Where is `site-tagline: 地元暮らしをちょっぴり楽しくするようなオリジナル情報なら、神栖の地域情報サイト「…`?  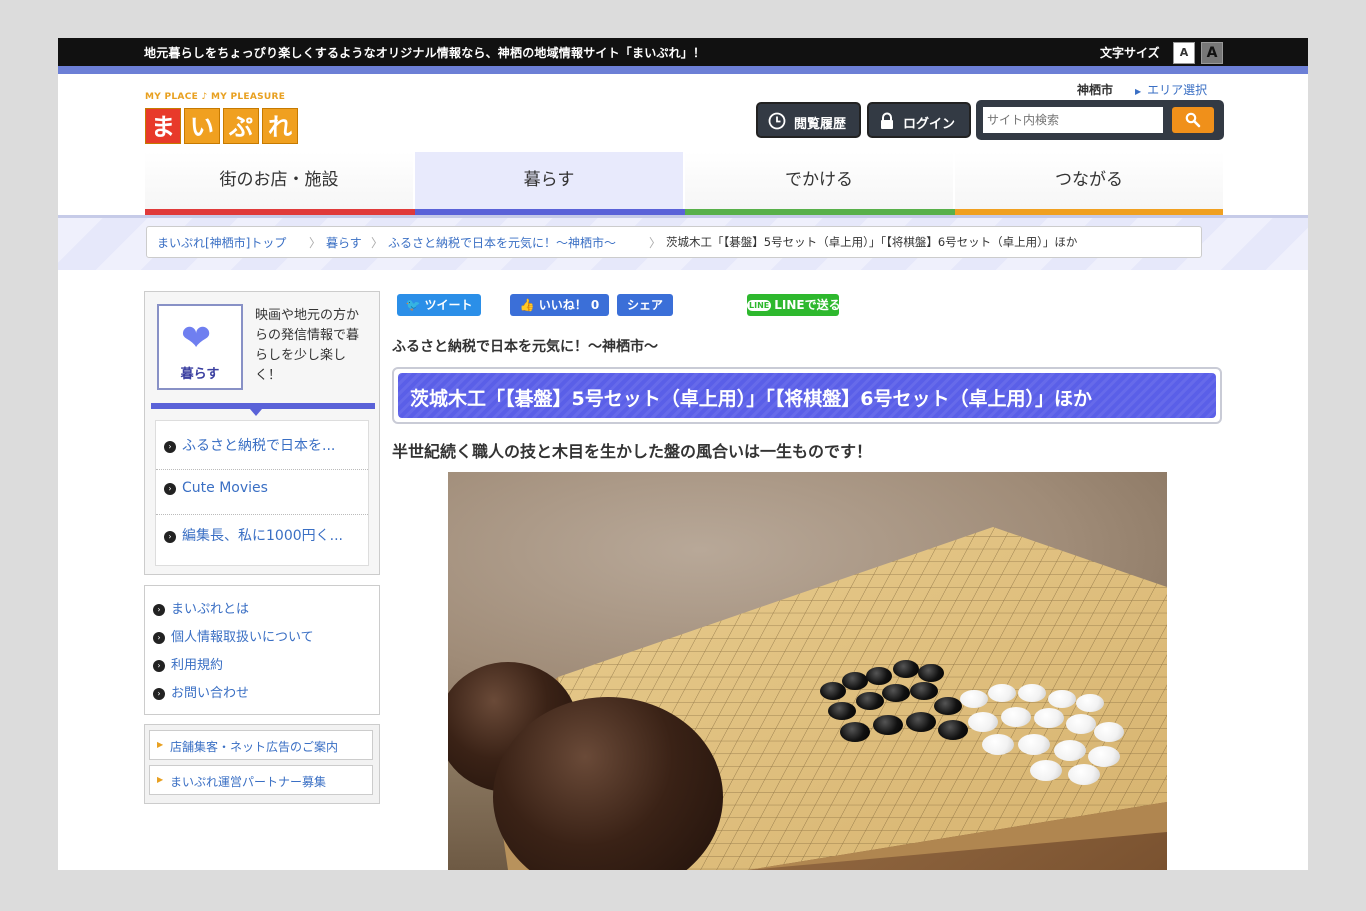
site-tagline: 地元暮らしをちょっぴり楽しくするようなオリジナル情報なら、神栖の地域情報サイト「… is located at coordinates (425, 53).